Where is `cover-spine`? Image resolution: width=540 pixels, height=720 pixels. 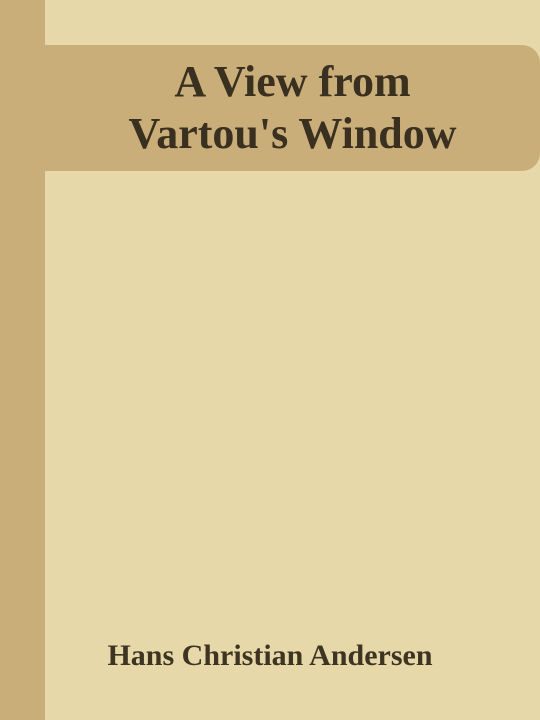 cover-spine is located at coordinates (22, 360).